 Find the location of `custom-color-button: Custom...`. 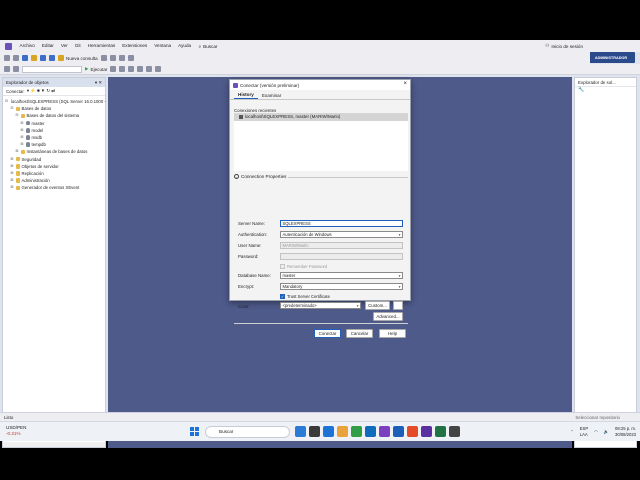

custom-color-button: Custom... is located at coordinates (377, 305).